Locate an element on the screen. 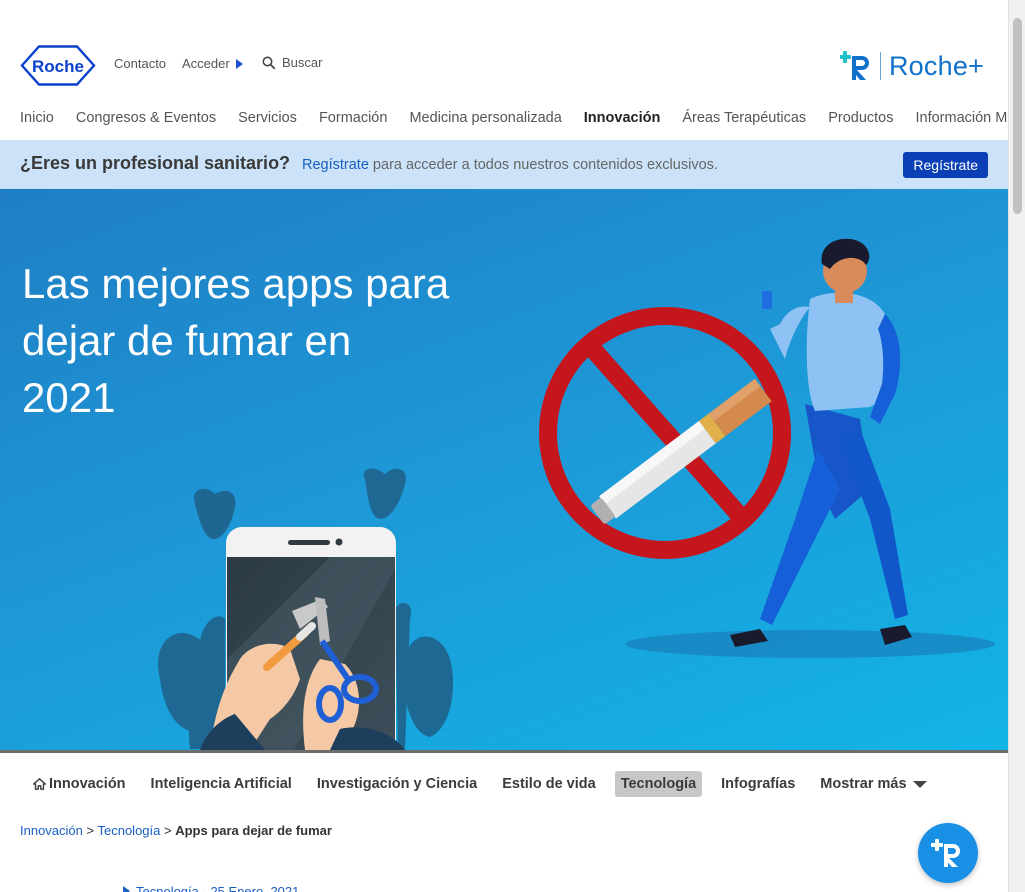 The height and width of the screenshot is (892, 1025). nav-item-congresos: Congresos & Eventos is located at coordinates (146, 118).